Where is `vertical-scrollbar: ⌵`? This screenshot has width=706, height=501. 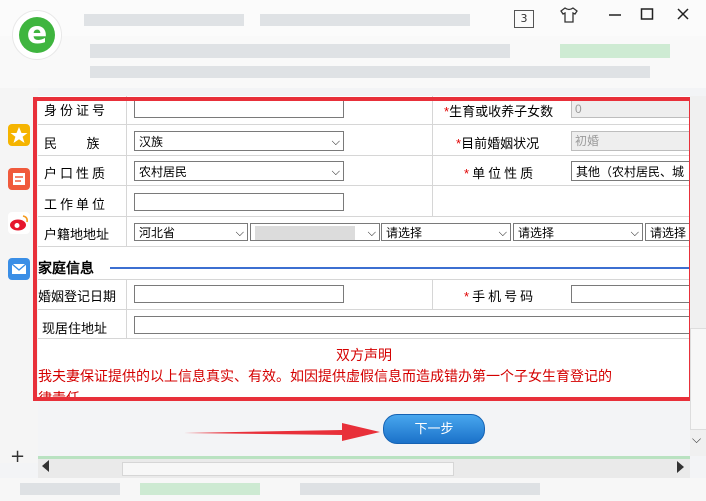 vertical-scrollbar: ⌵ is located at coordinates (698, 276).